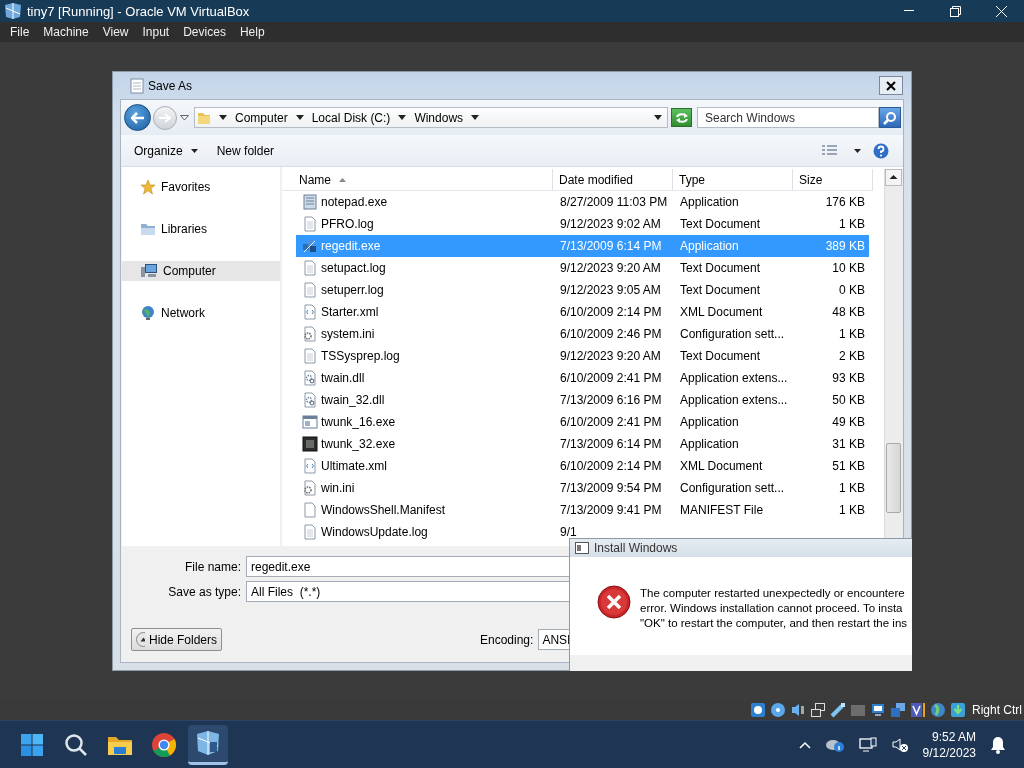 This screenshot has height=768, width=1024. I want to click on file-name: PFRO.log, so click(347, 224).